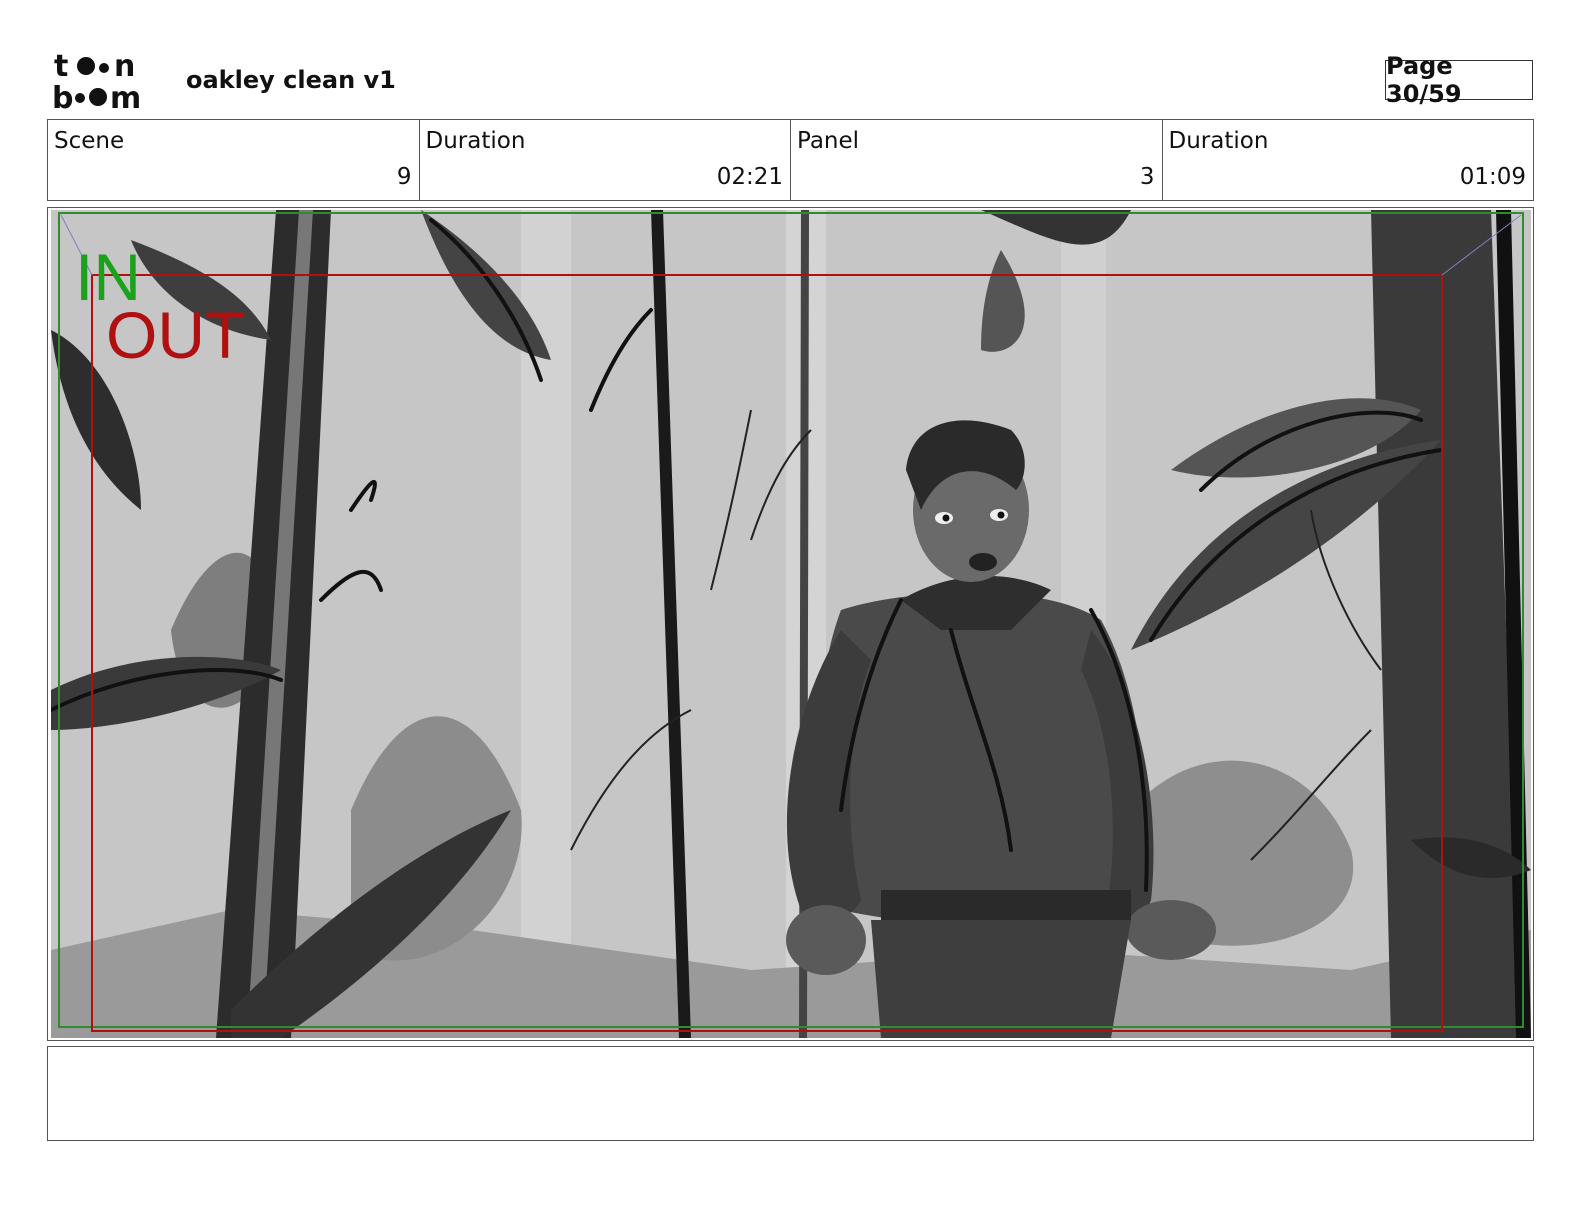 The width and height of the screenshot is (1584, 1224). What do you see at coordinates (234, 160) in the screenshot?
I see `scene-cell: Scene 9` at bounding box center [234, 160].